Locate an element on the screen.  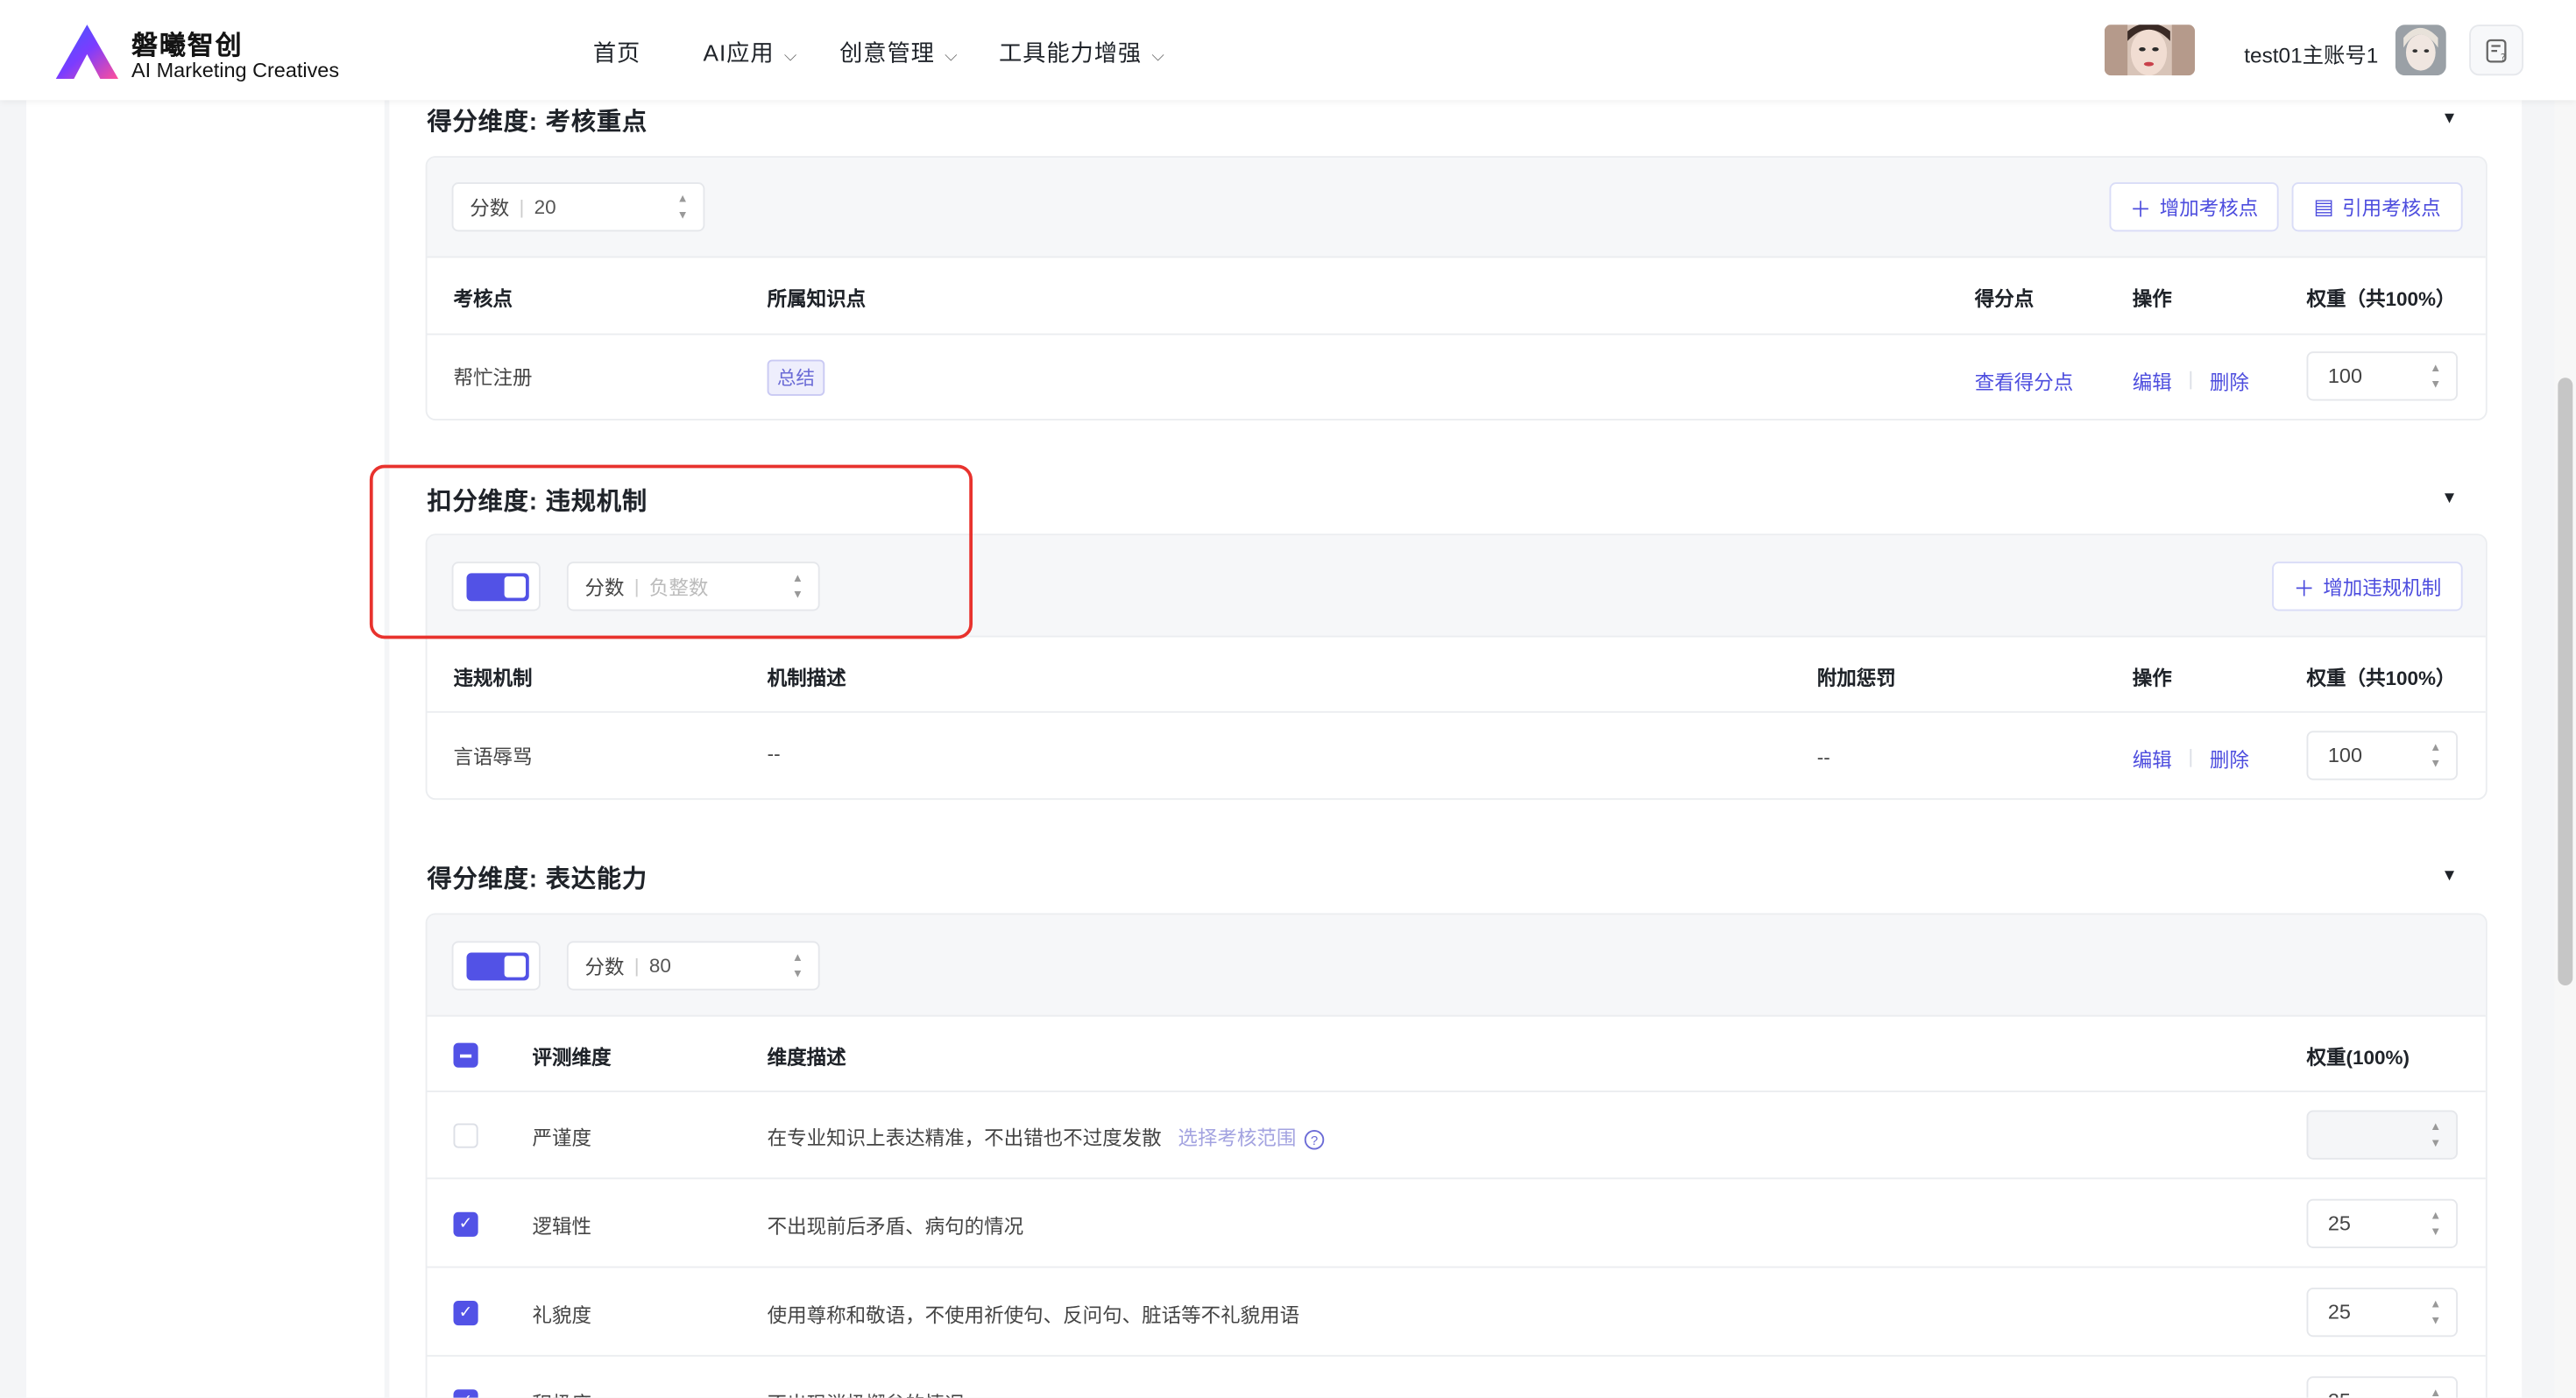
brand-subtitle: AI Marketing Creatives is located at coordinates (235, 70).